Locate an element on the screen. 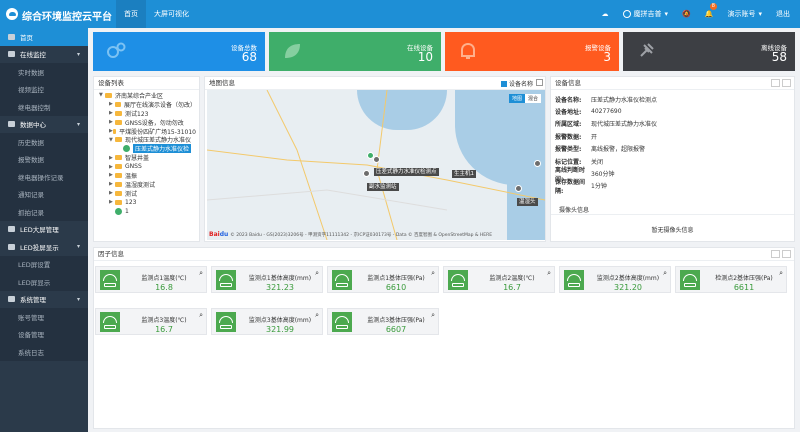 This screenshot has width=800, height=432. tree-node: ▶ 温湿度测试 is located at coordinates (146, 184).